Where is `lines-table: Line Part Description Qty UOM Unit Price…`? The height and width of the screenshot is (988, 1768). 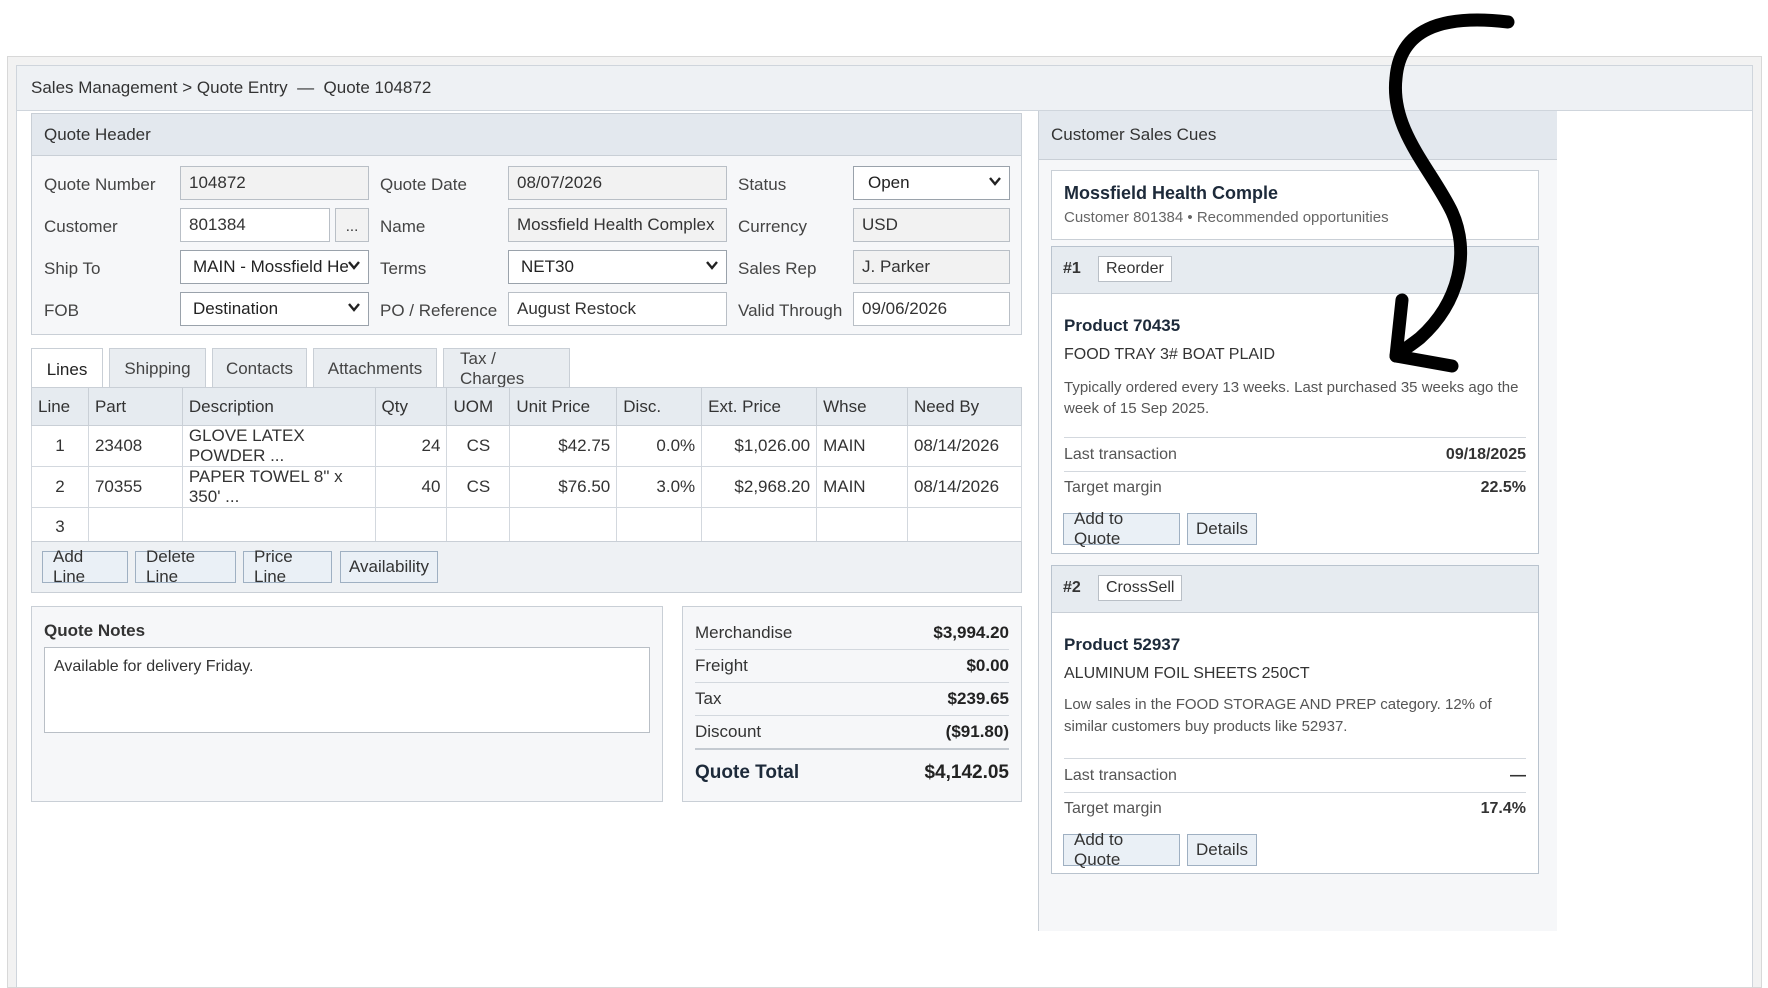
lines-table: Line Part Description Qty UOM Unit Price… is located at coordinates (527, 466).